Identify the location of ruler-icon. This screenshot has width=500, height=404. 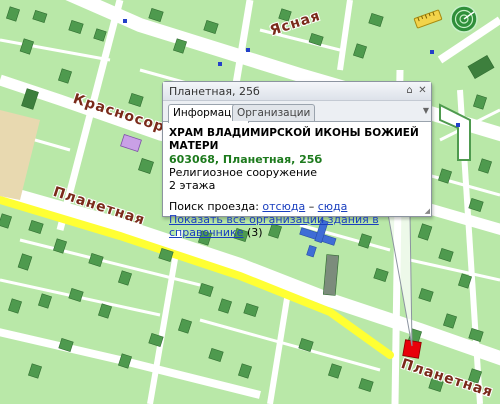
(428, 19).